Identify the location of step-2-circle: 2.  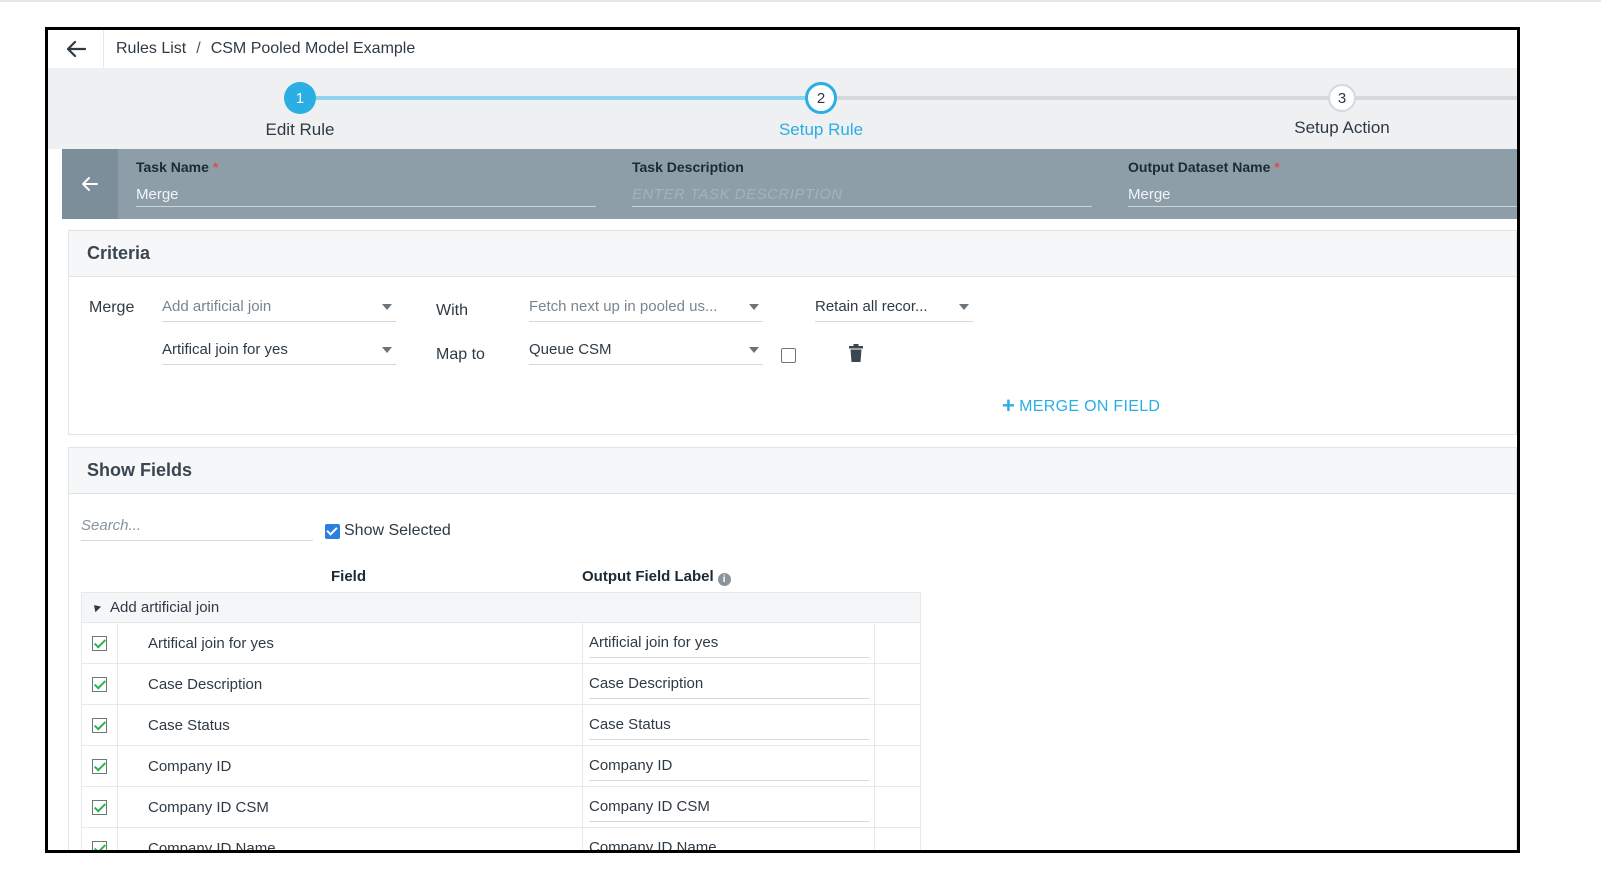
(821, 98).